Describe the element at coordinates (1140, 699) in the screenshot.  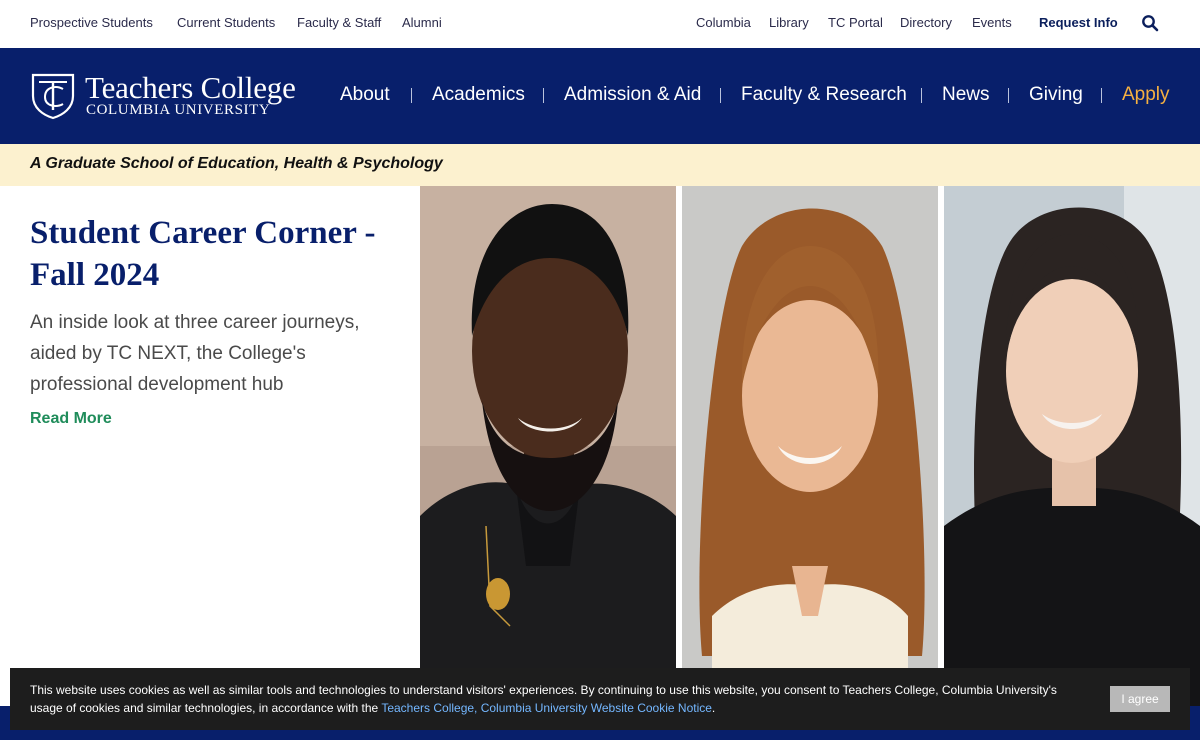
I see `agree-button: I agree` at that location.